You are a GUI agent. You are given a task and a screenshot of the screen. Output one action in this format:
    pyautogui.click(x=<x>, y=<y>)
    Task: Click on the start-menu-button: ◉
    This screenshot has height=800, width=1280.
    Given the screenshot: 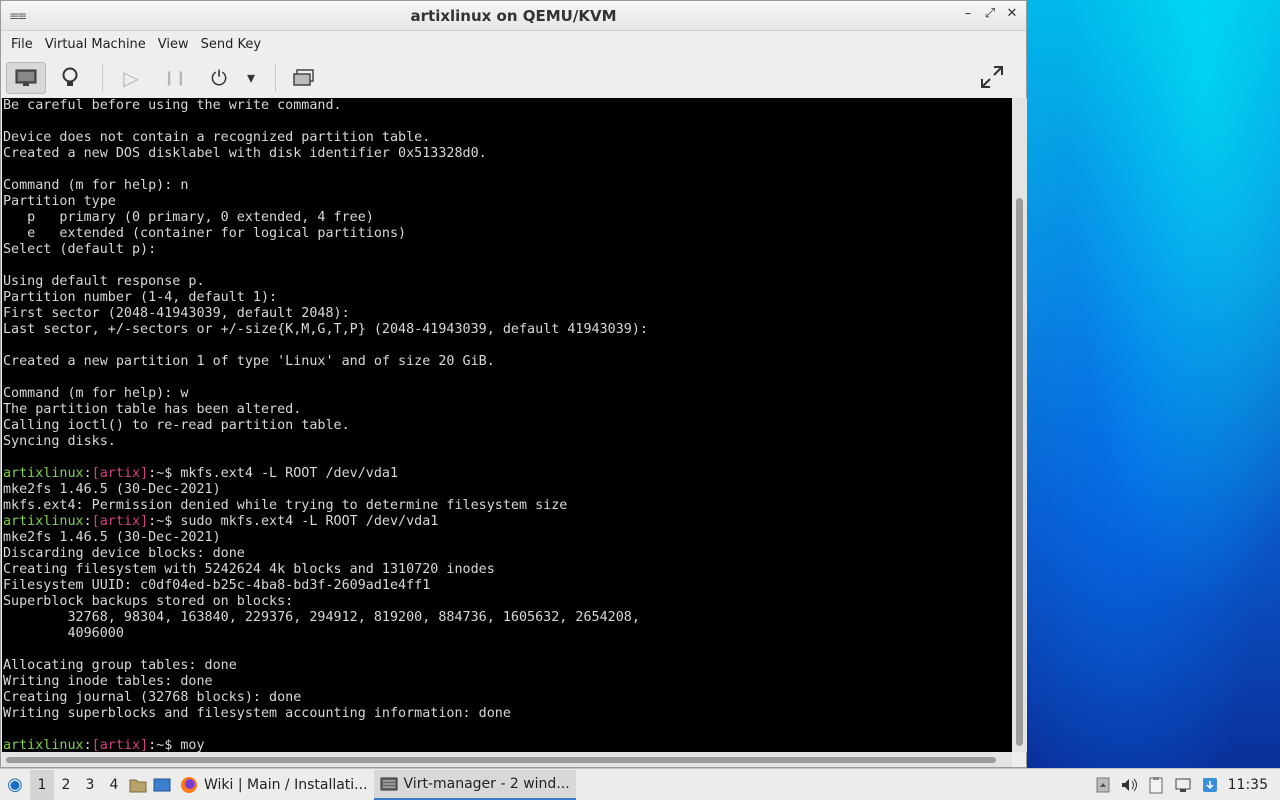 What is the action you would take?
    pyautogui.click(x=15, y=785)
    